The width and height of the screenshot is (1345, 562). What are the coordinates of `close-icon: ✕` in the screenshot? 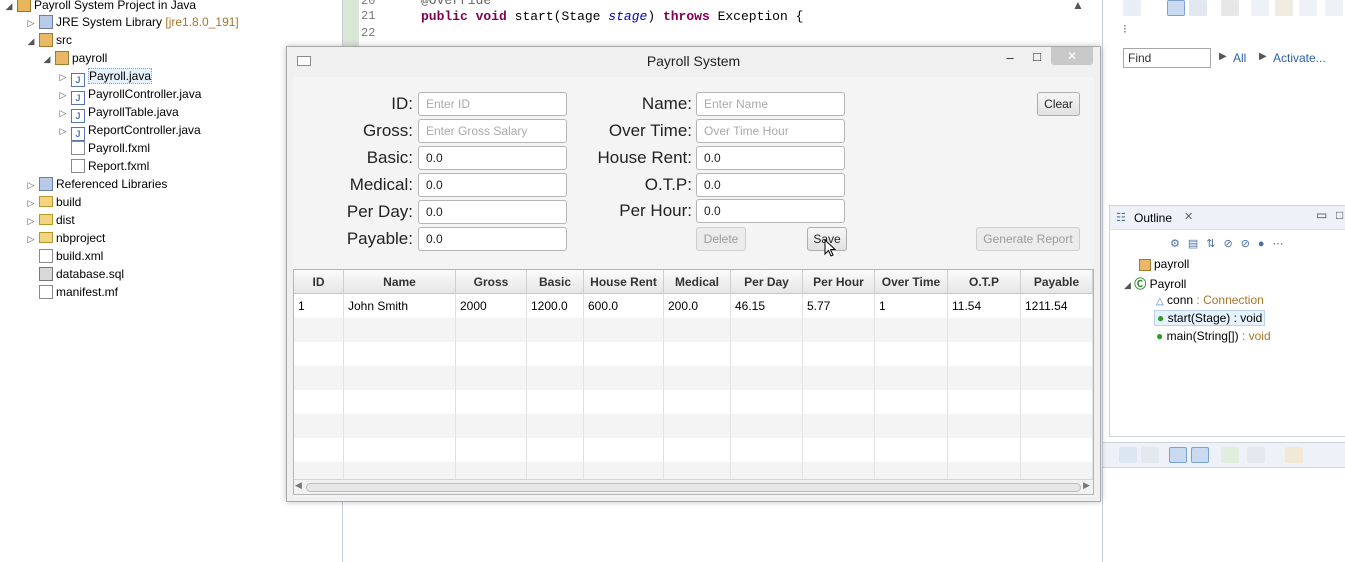 It's located at (1188, 216).